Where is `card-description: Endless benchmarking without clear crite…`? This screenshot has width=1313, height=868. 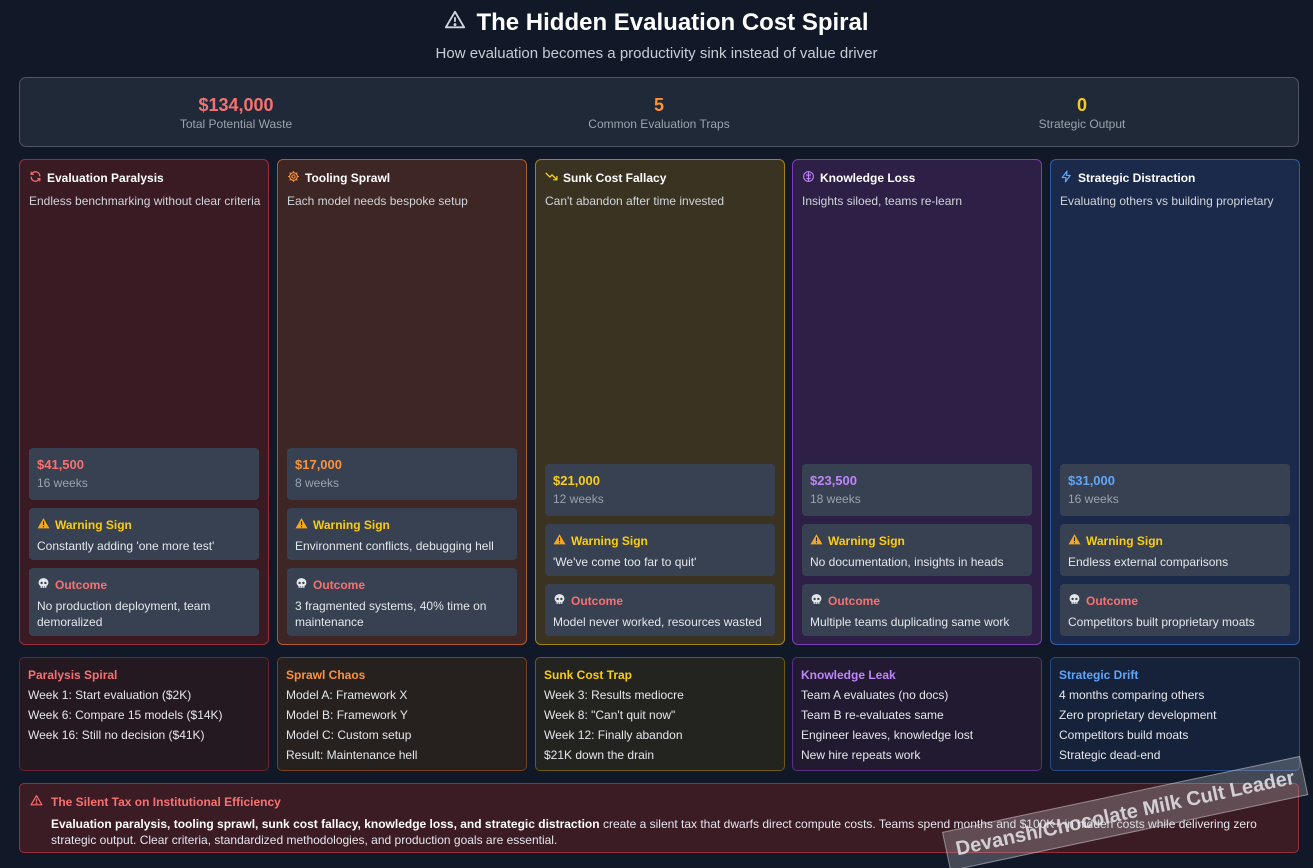 card-description: Endless benchmarking without clear crite… is located at coordinates (145, 201).